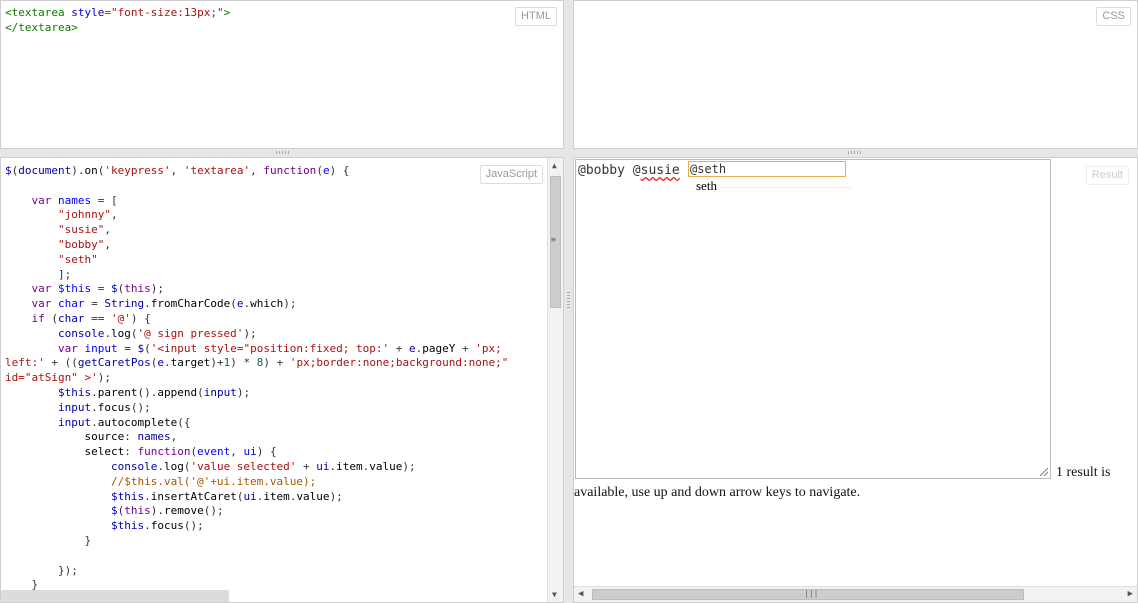 The image size is (1138, 603). What do you see at coordinates (38, 274) in the screenshot?
I see `code-line: ];` at bounding box center [38, 274].